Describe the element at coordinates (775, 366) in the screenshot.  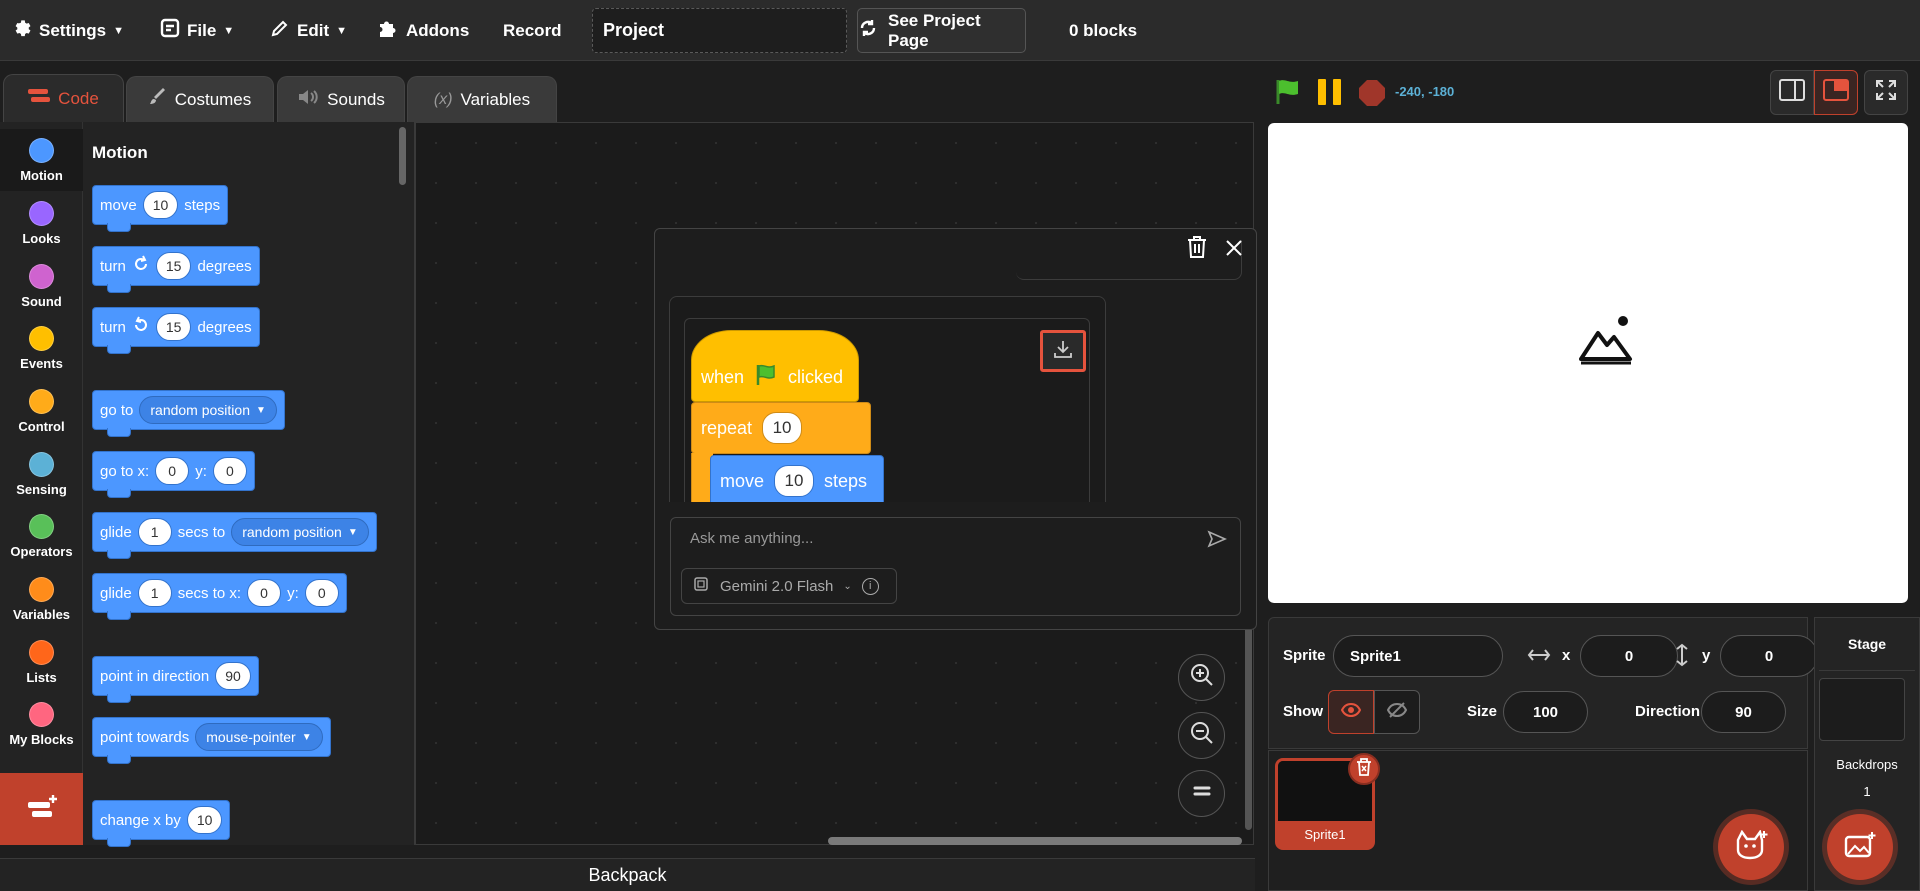
I see `hat-block-when-flag-clicked: when clicked` at that location.